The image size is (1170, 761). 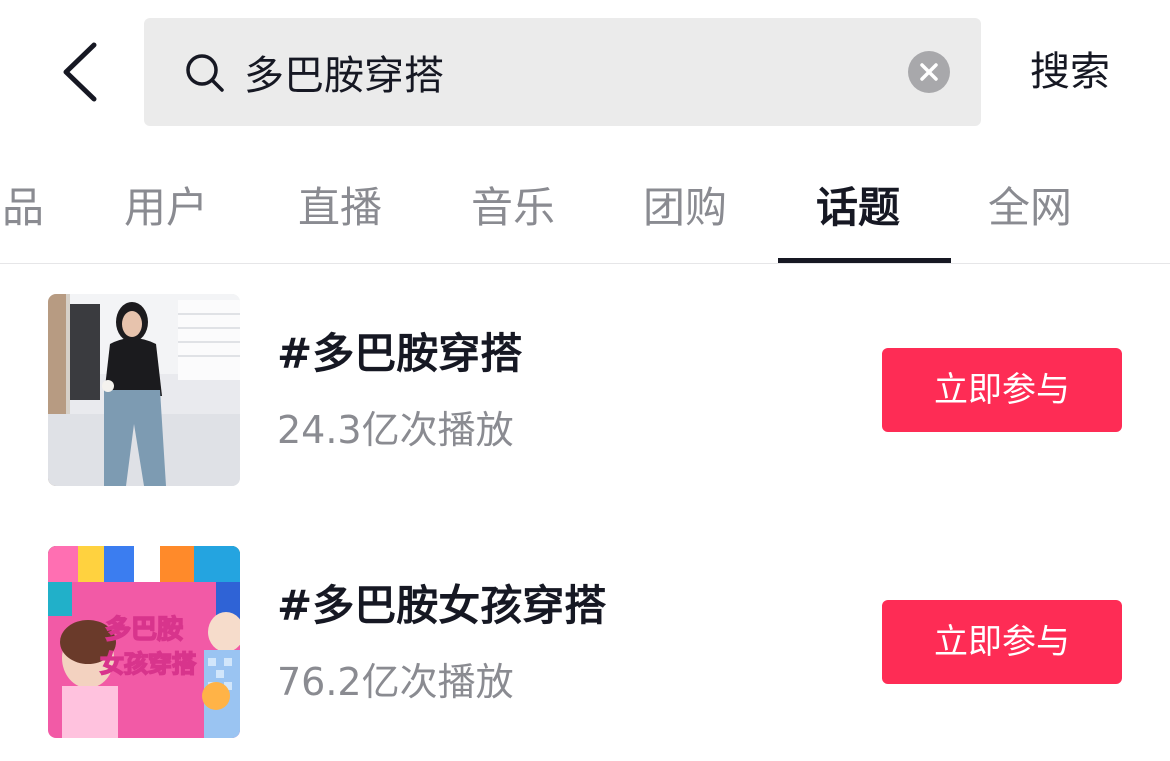 What do you see at coordinates (205, 73) in the screenshot?
I see `search-icon` at bounding box center [205, 73].